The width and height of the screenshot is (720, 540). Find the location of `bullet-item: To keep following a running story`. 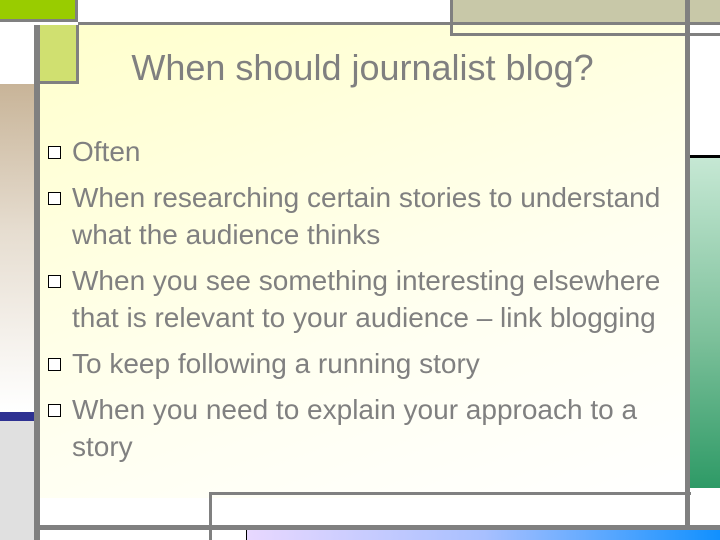

bullet-item: To keep following a running story is located at coordinates (362, 363).